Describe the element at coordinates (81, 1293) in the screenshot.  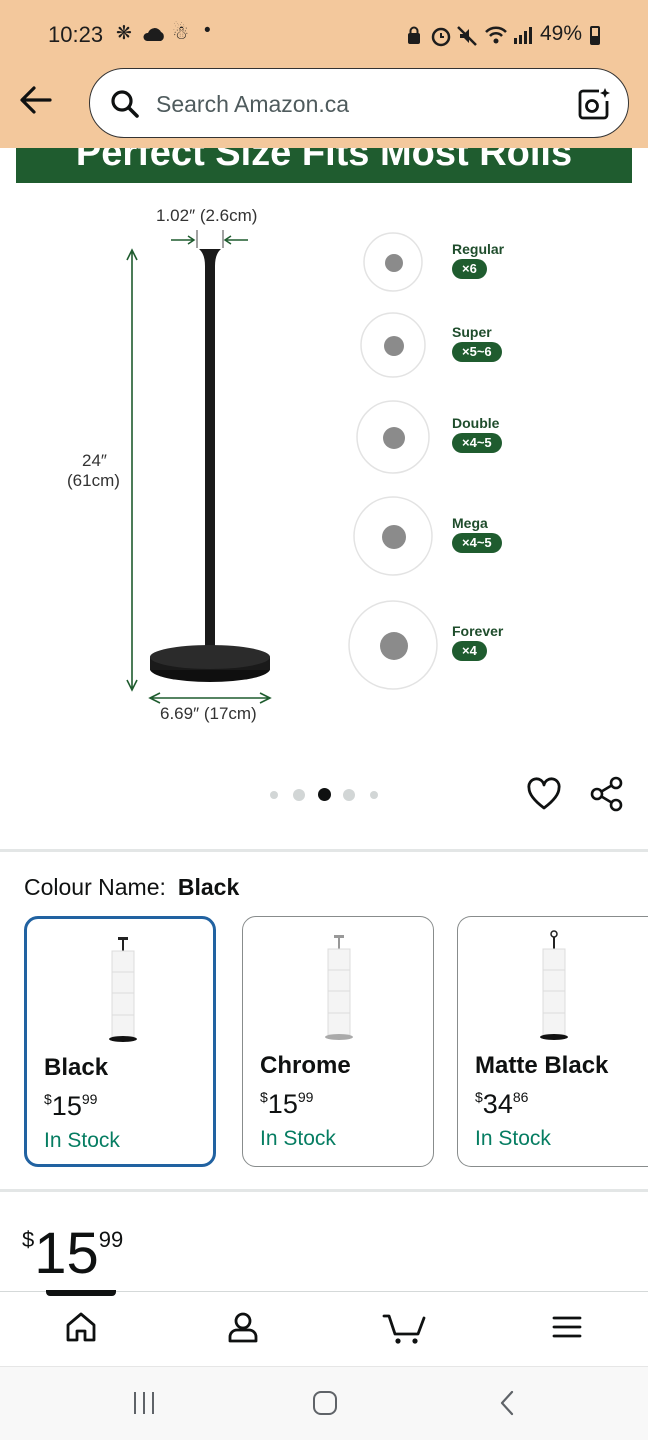
I see `active-tab-indicator` at that location.